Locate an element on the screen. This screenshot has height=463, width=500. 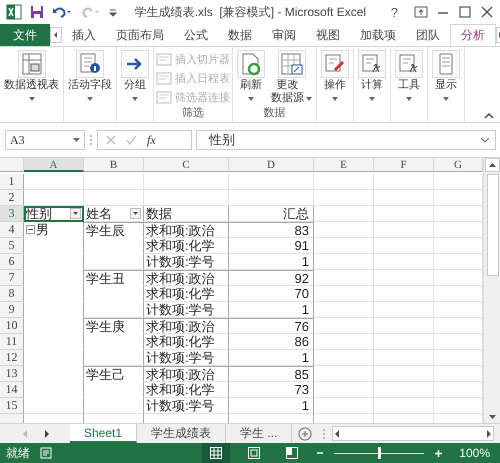
ribbon-button: 活动字段 is located at coordinates (90, 75).